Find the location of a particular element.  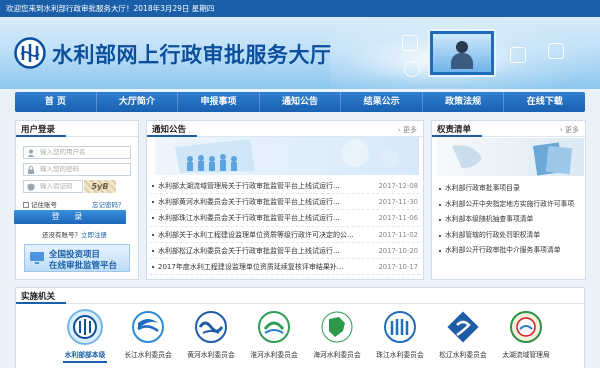

main-nav: 首 页 大厅简介 申报事项 通知公告 结果公示 政策法规 在线下载 is located at coordinates (300, 102).